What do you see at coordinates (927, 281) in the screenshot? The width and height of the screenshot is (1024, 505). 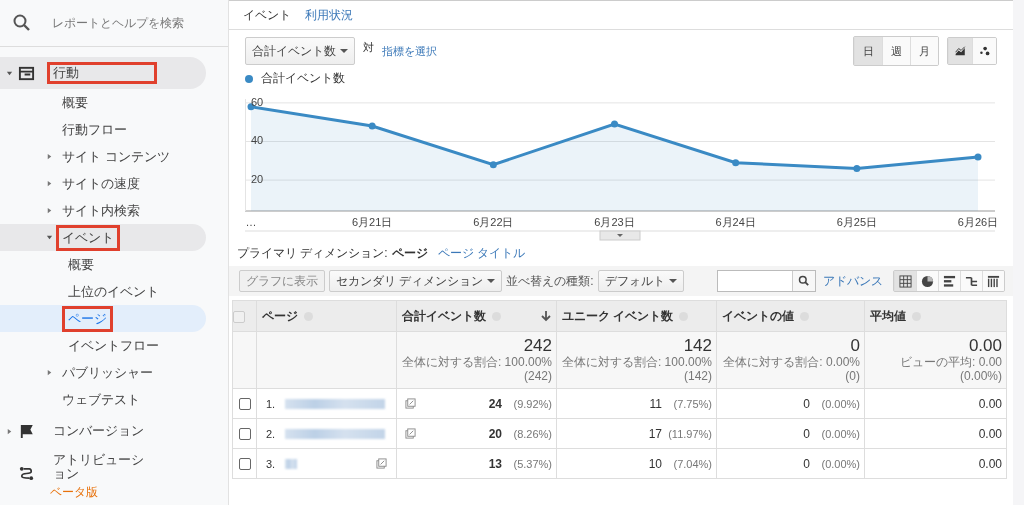 I see `pie-view-button` at bounding box center [927, 281].